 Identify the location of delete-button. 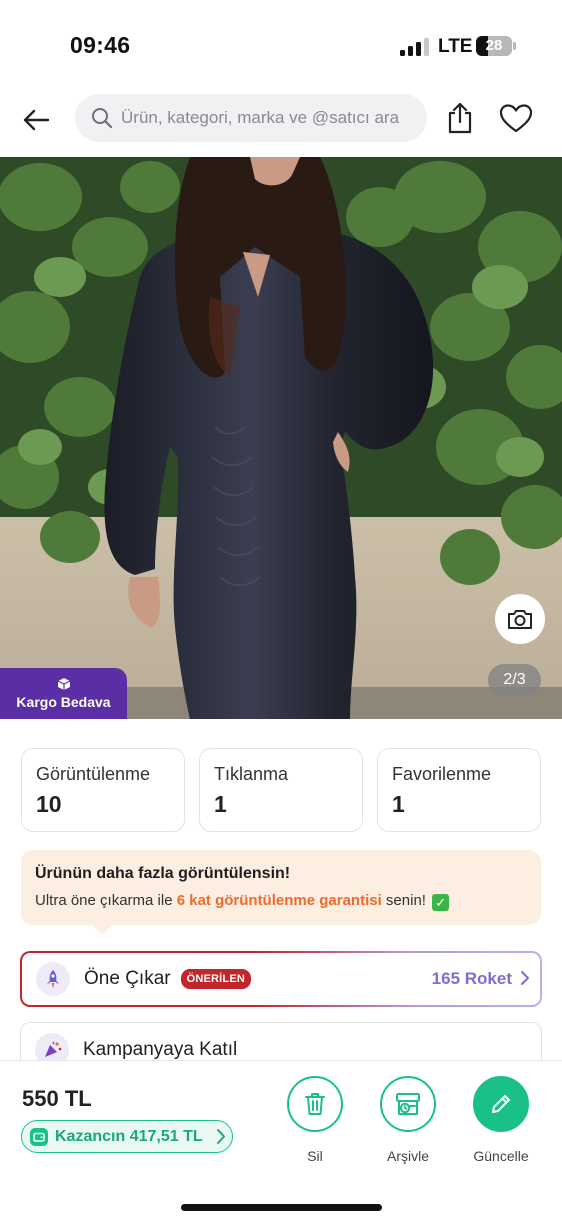
(315, 1104).